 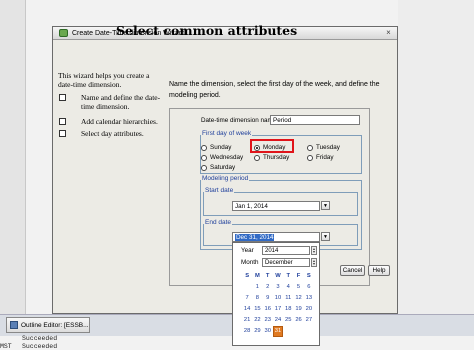 What do you see at coordinates (288, 298) in the screenshot?
I see `calendar-day: 11` at bounding box center [288, 298].